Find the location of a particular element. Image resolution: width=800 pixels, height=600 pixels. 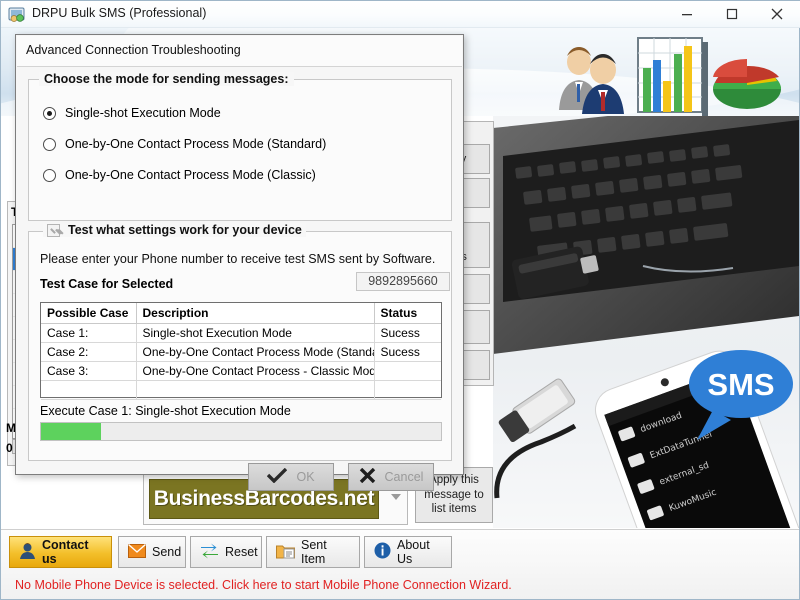

arrows-swap-icon is located at coordinates (209, 552).